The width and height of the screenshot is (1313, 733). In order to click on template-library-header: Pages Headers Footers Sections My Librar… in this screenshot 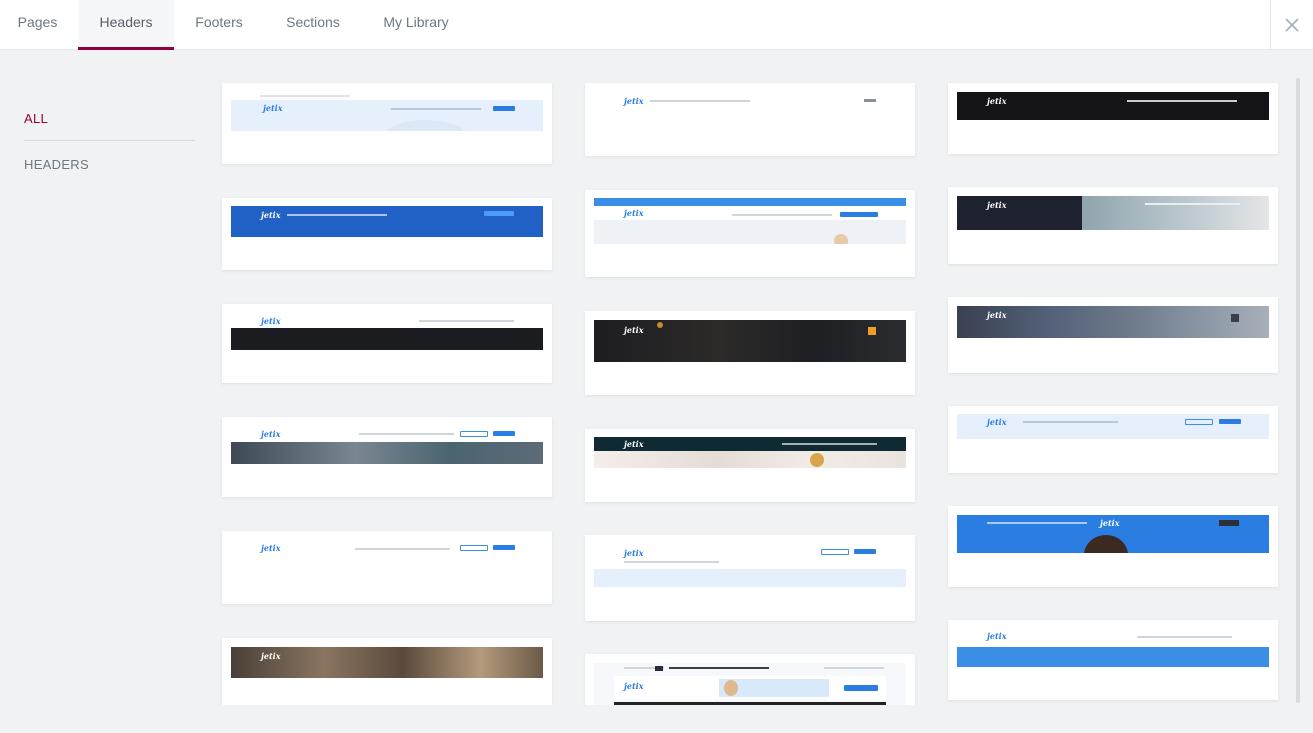, I will do `click(656, 25)`.